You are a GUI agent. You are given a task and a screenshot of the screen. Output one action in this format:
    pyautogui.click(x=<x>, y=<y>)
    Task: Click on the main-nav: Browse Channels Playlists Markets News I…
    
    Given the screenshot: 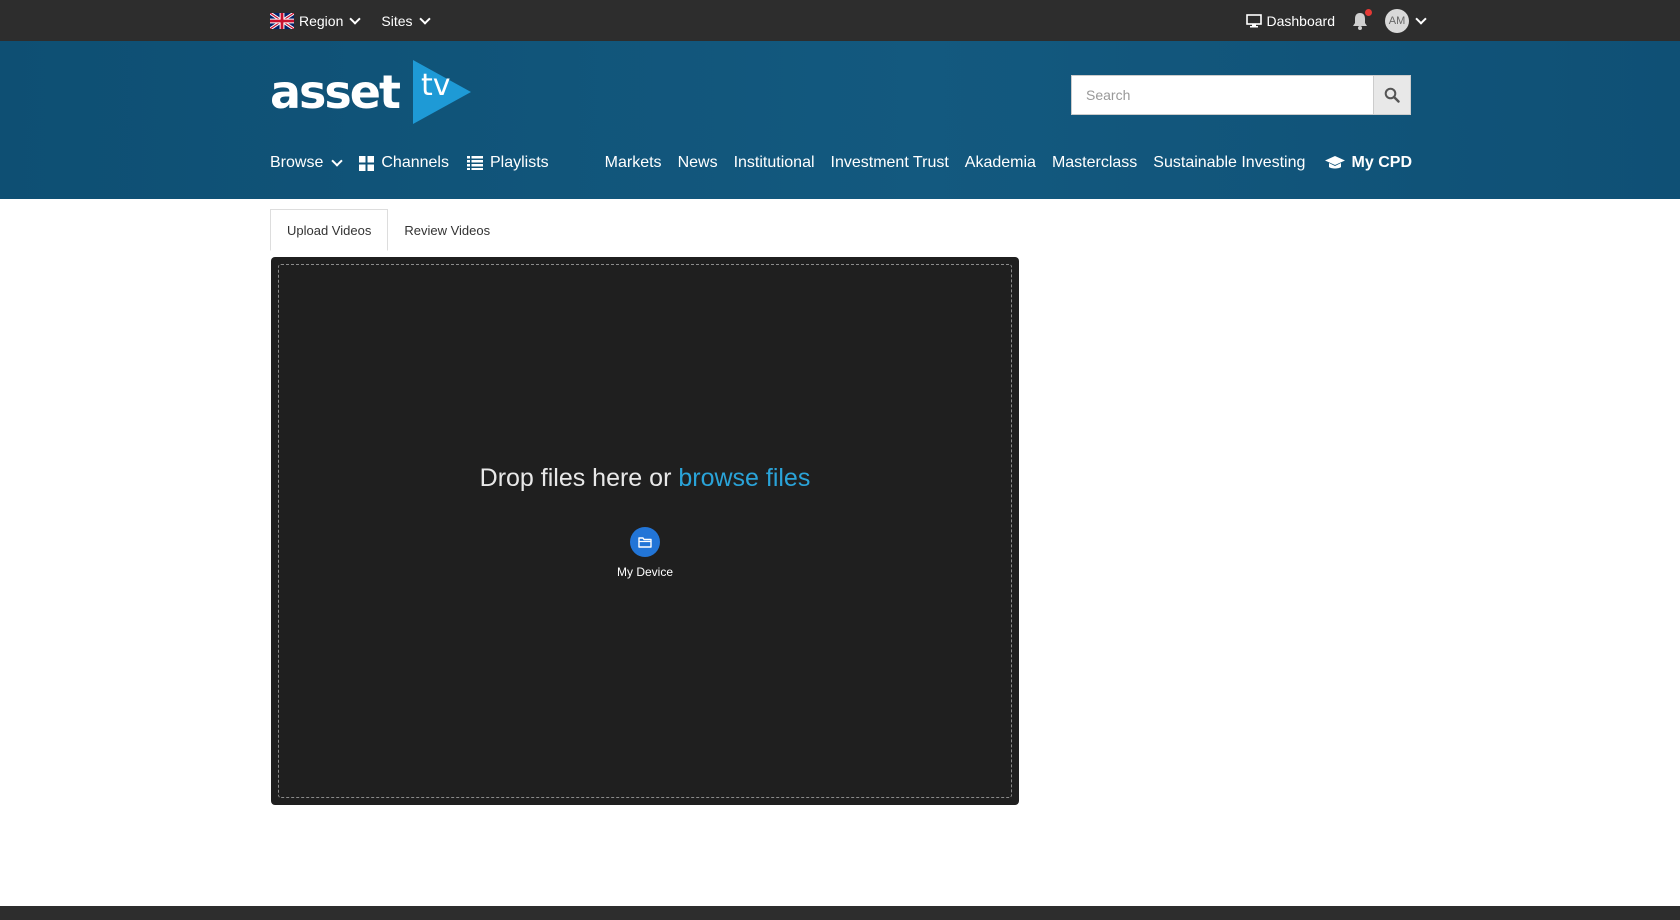 What is the action you would take?
    pyautogui.click(x=841, y=163)
    